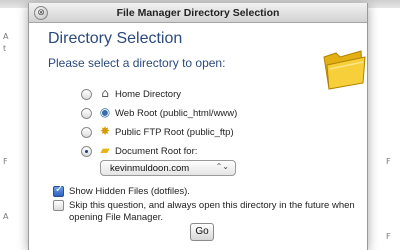 This screenshot has height=250, width=400. I want to click on show-hidden-checkbox: ✓, so click(58, 190).